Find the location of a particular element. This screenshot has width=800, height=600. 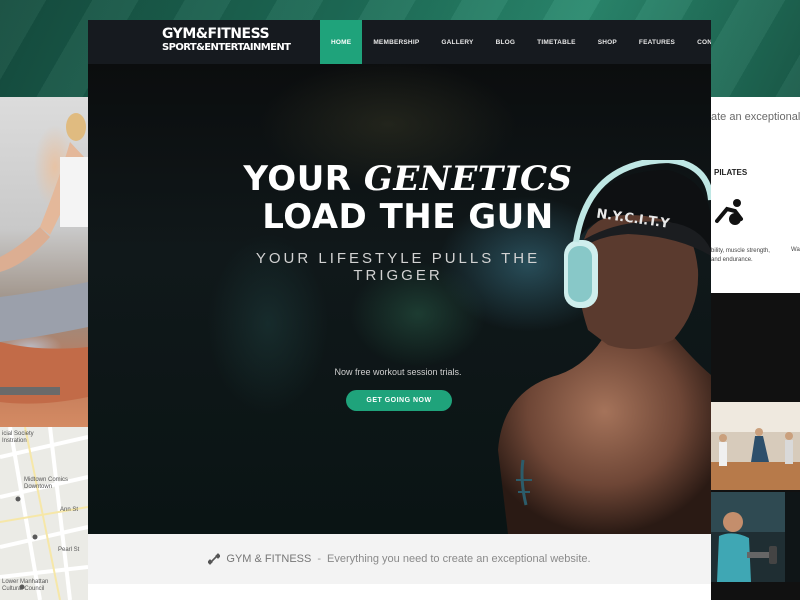

gallery-photo-dumbbell is located at coordinates (755, 537).